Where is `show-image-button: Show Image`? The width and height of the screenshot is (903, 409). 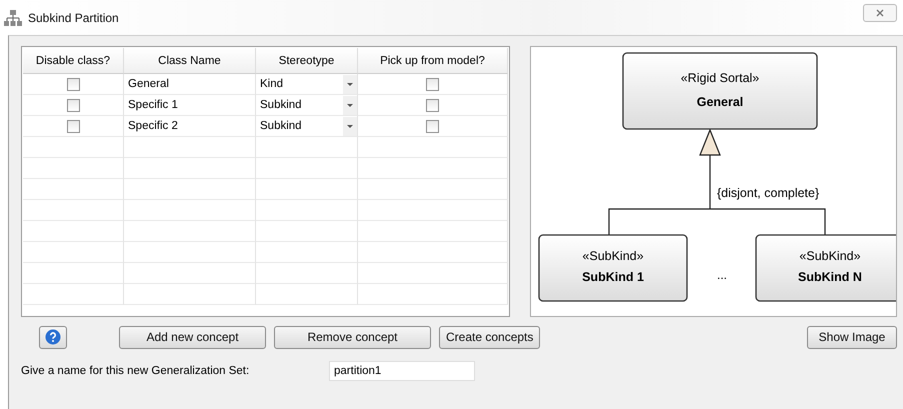 show-image-button: Show Image is located at coordinates (852, 337).